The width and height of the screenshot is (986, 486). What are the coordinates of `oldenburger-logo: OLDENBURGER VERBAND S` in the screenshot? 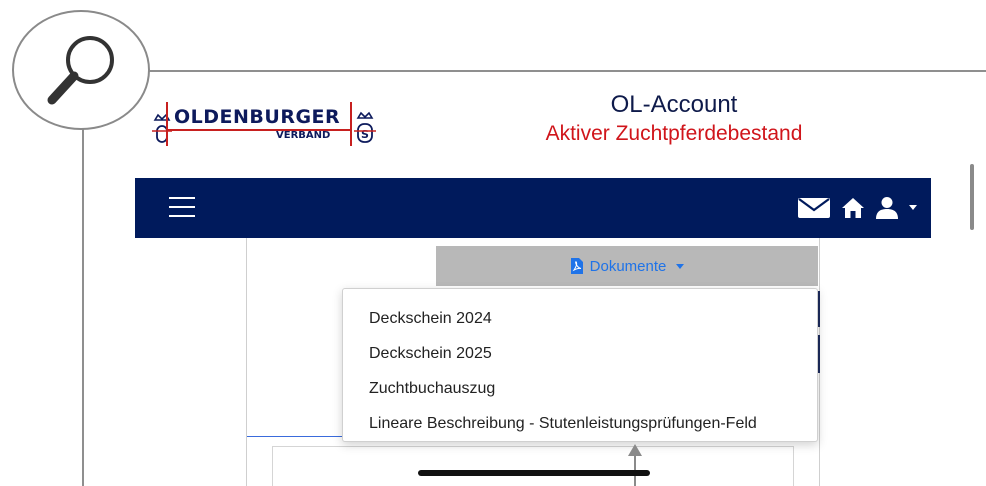 It's located at (267, 125).